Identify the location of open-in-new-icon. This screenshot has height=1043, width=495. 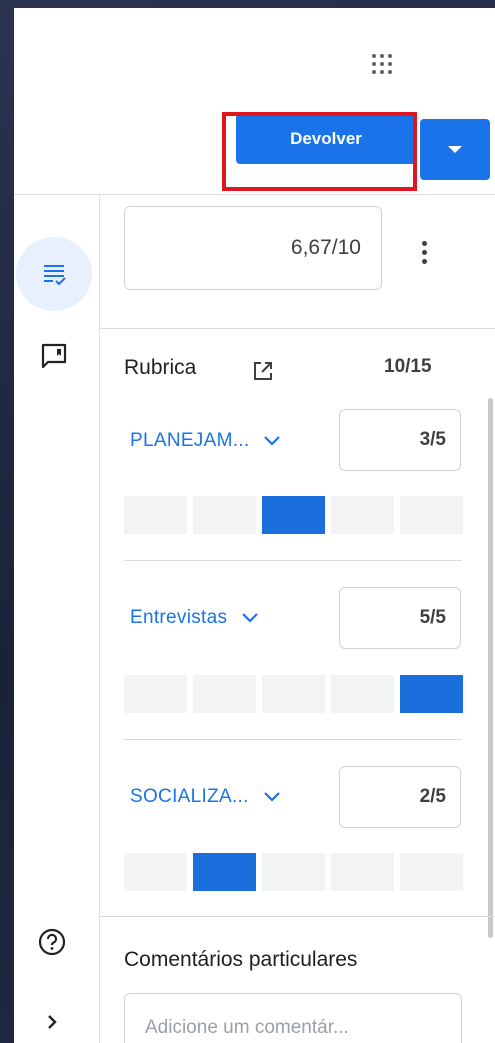
(263, 371).